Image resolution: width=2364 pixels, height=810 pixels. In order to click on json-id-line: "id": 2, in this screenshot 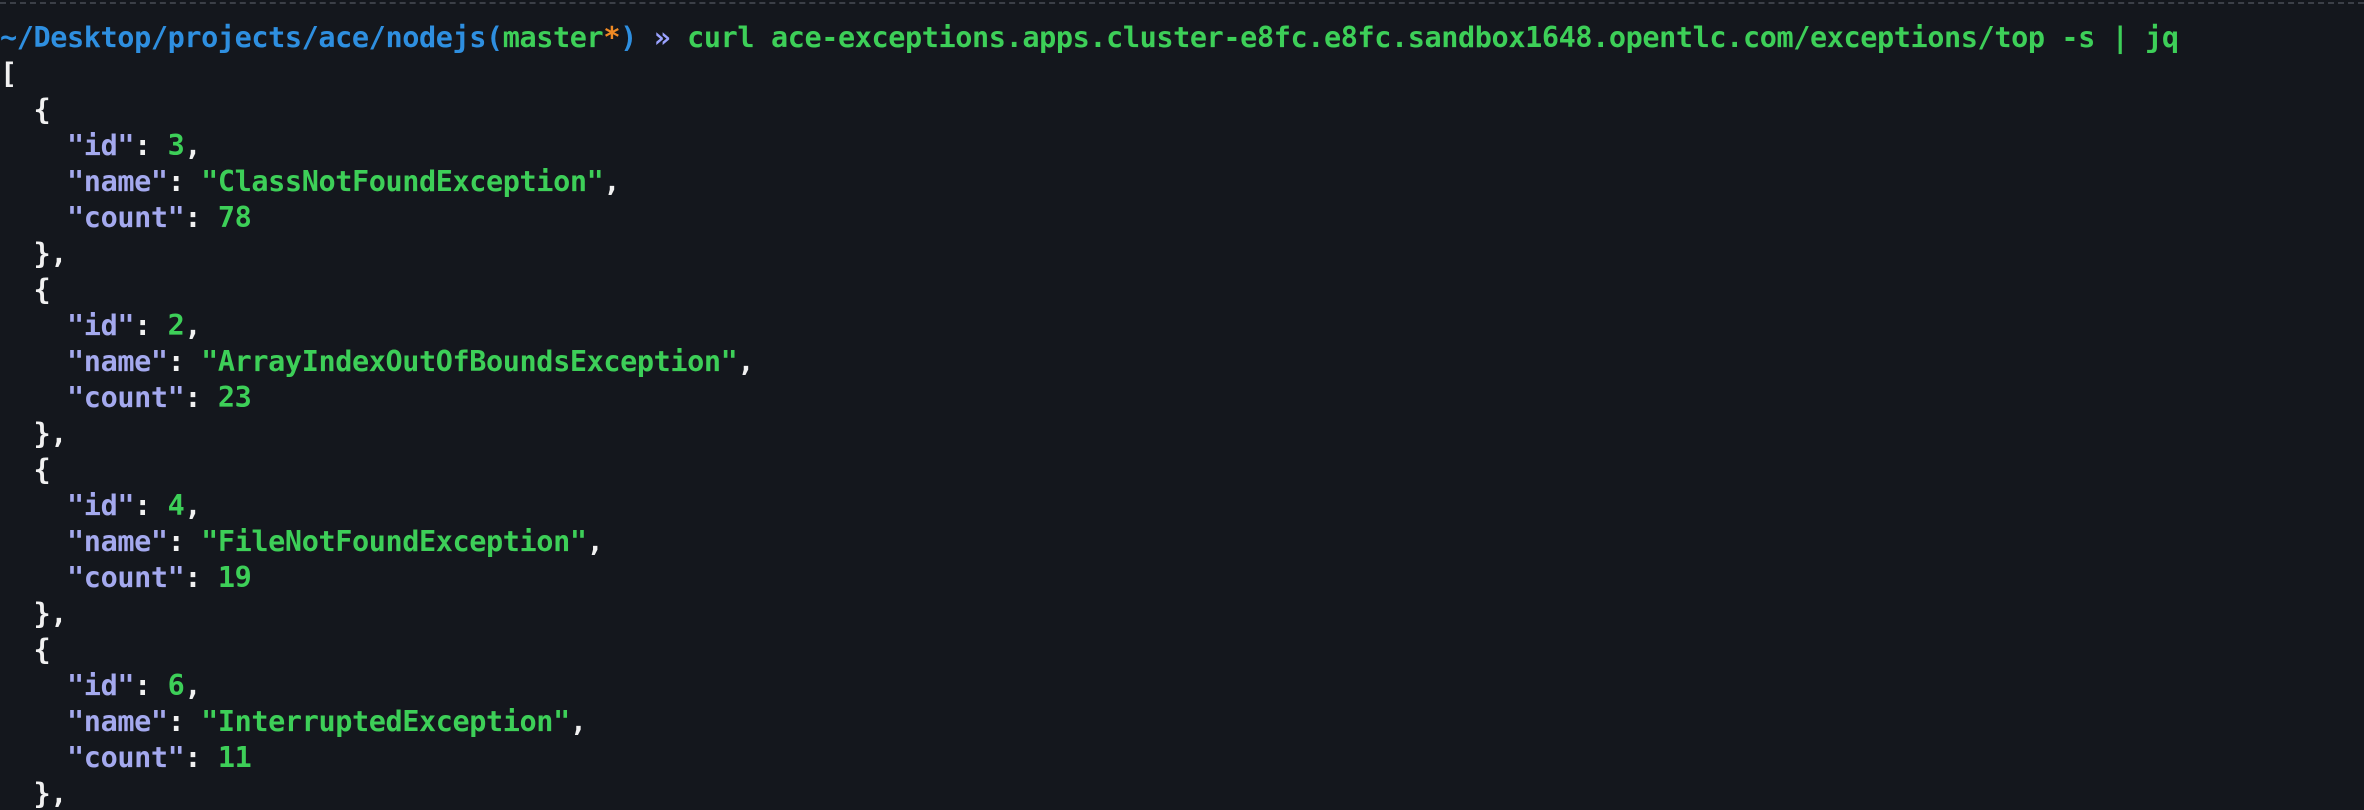, I will do `click(101, 326)`.